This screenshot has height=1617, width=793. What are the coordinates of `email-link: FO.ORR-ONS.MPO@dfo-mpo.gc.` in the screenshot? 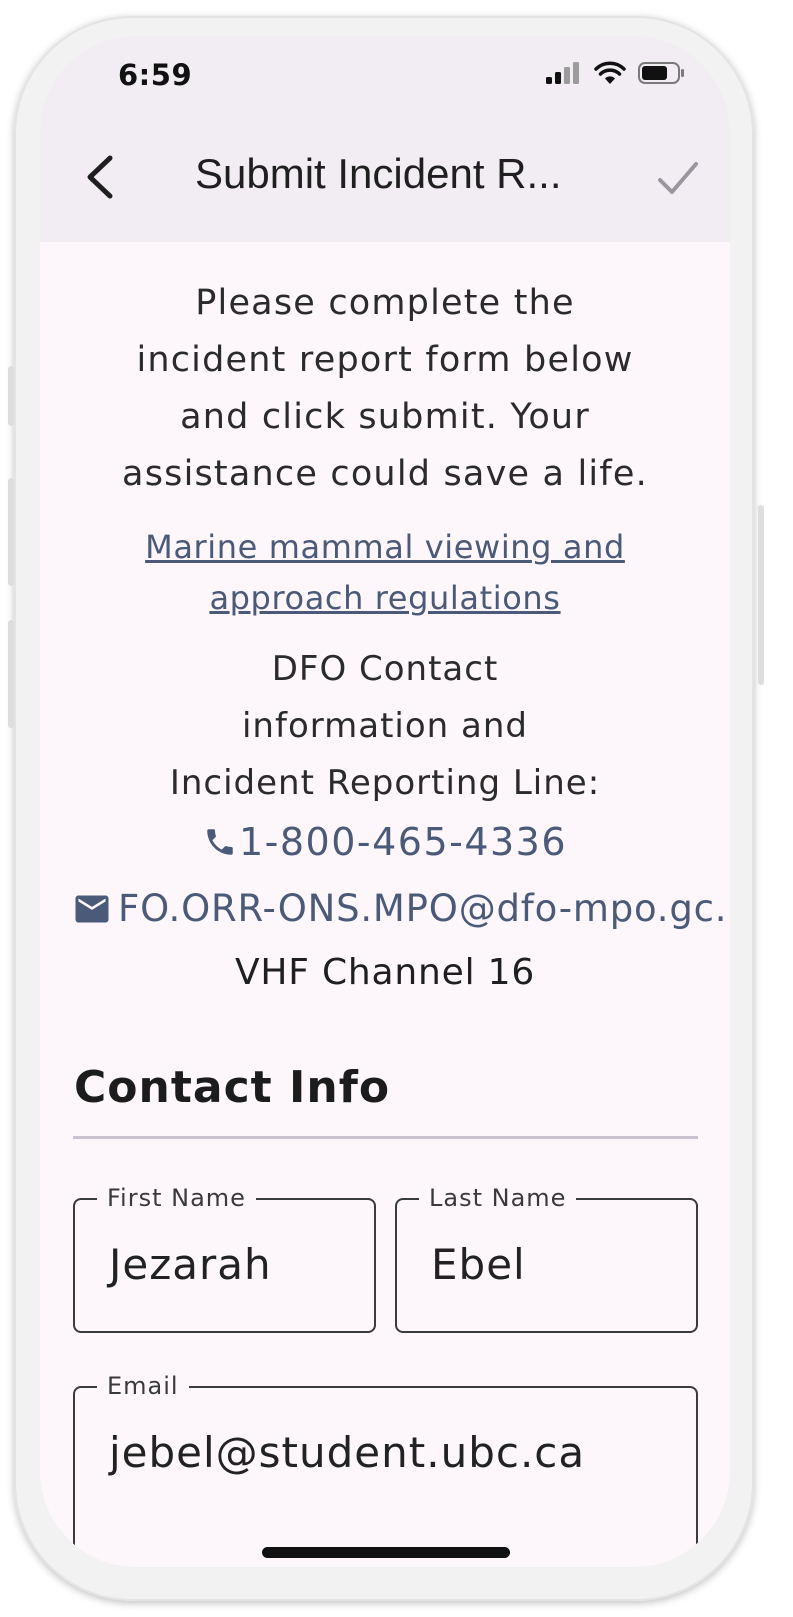 It's located at (400, 908).